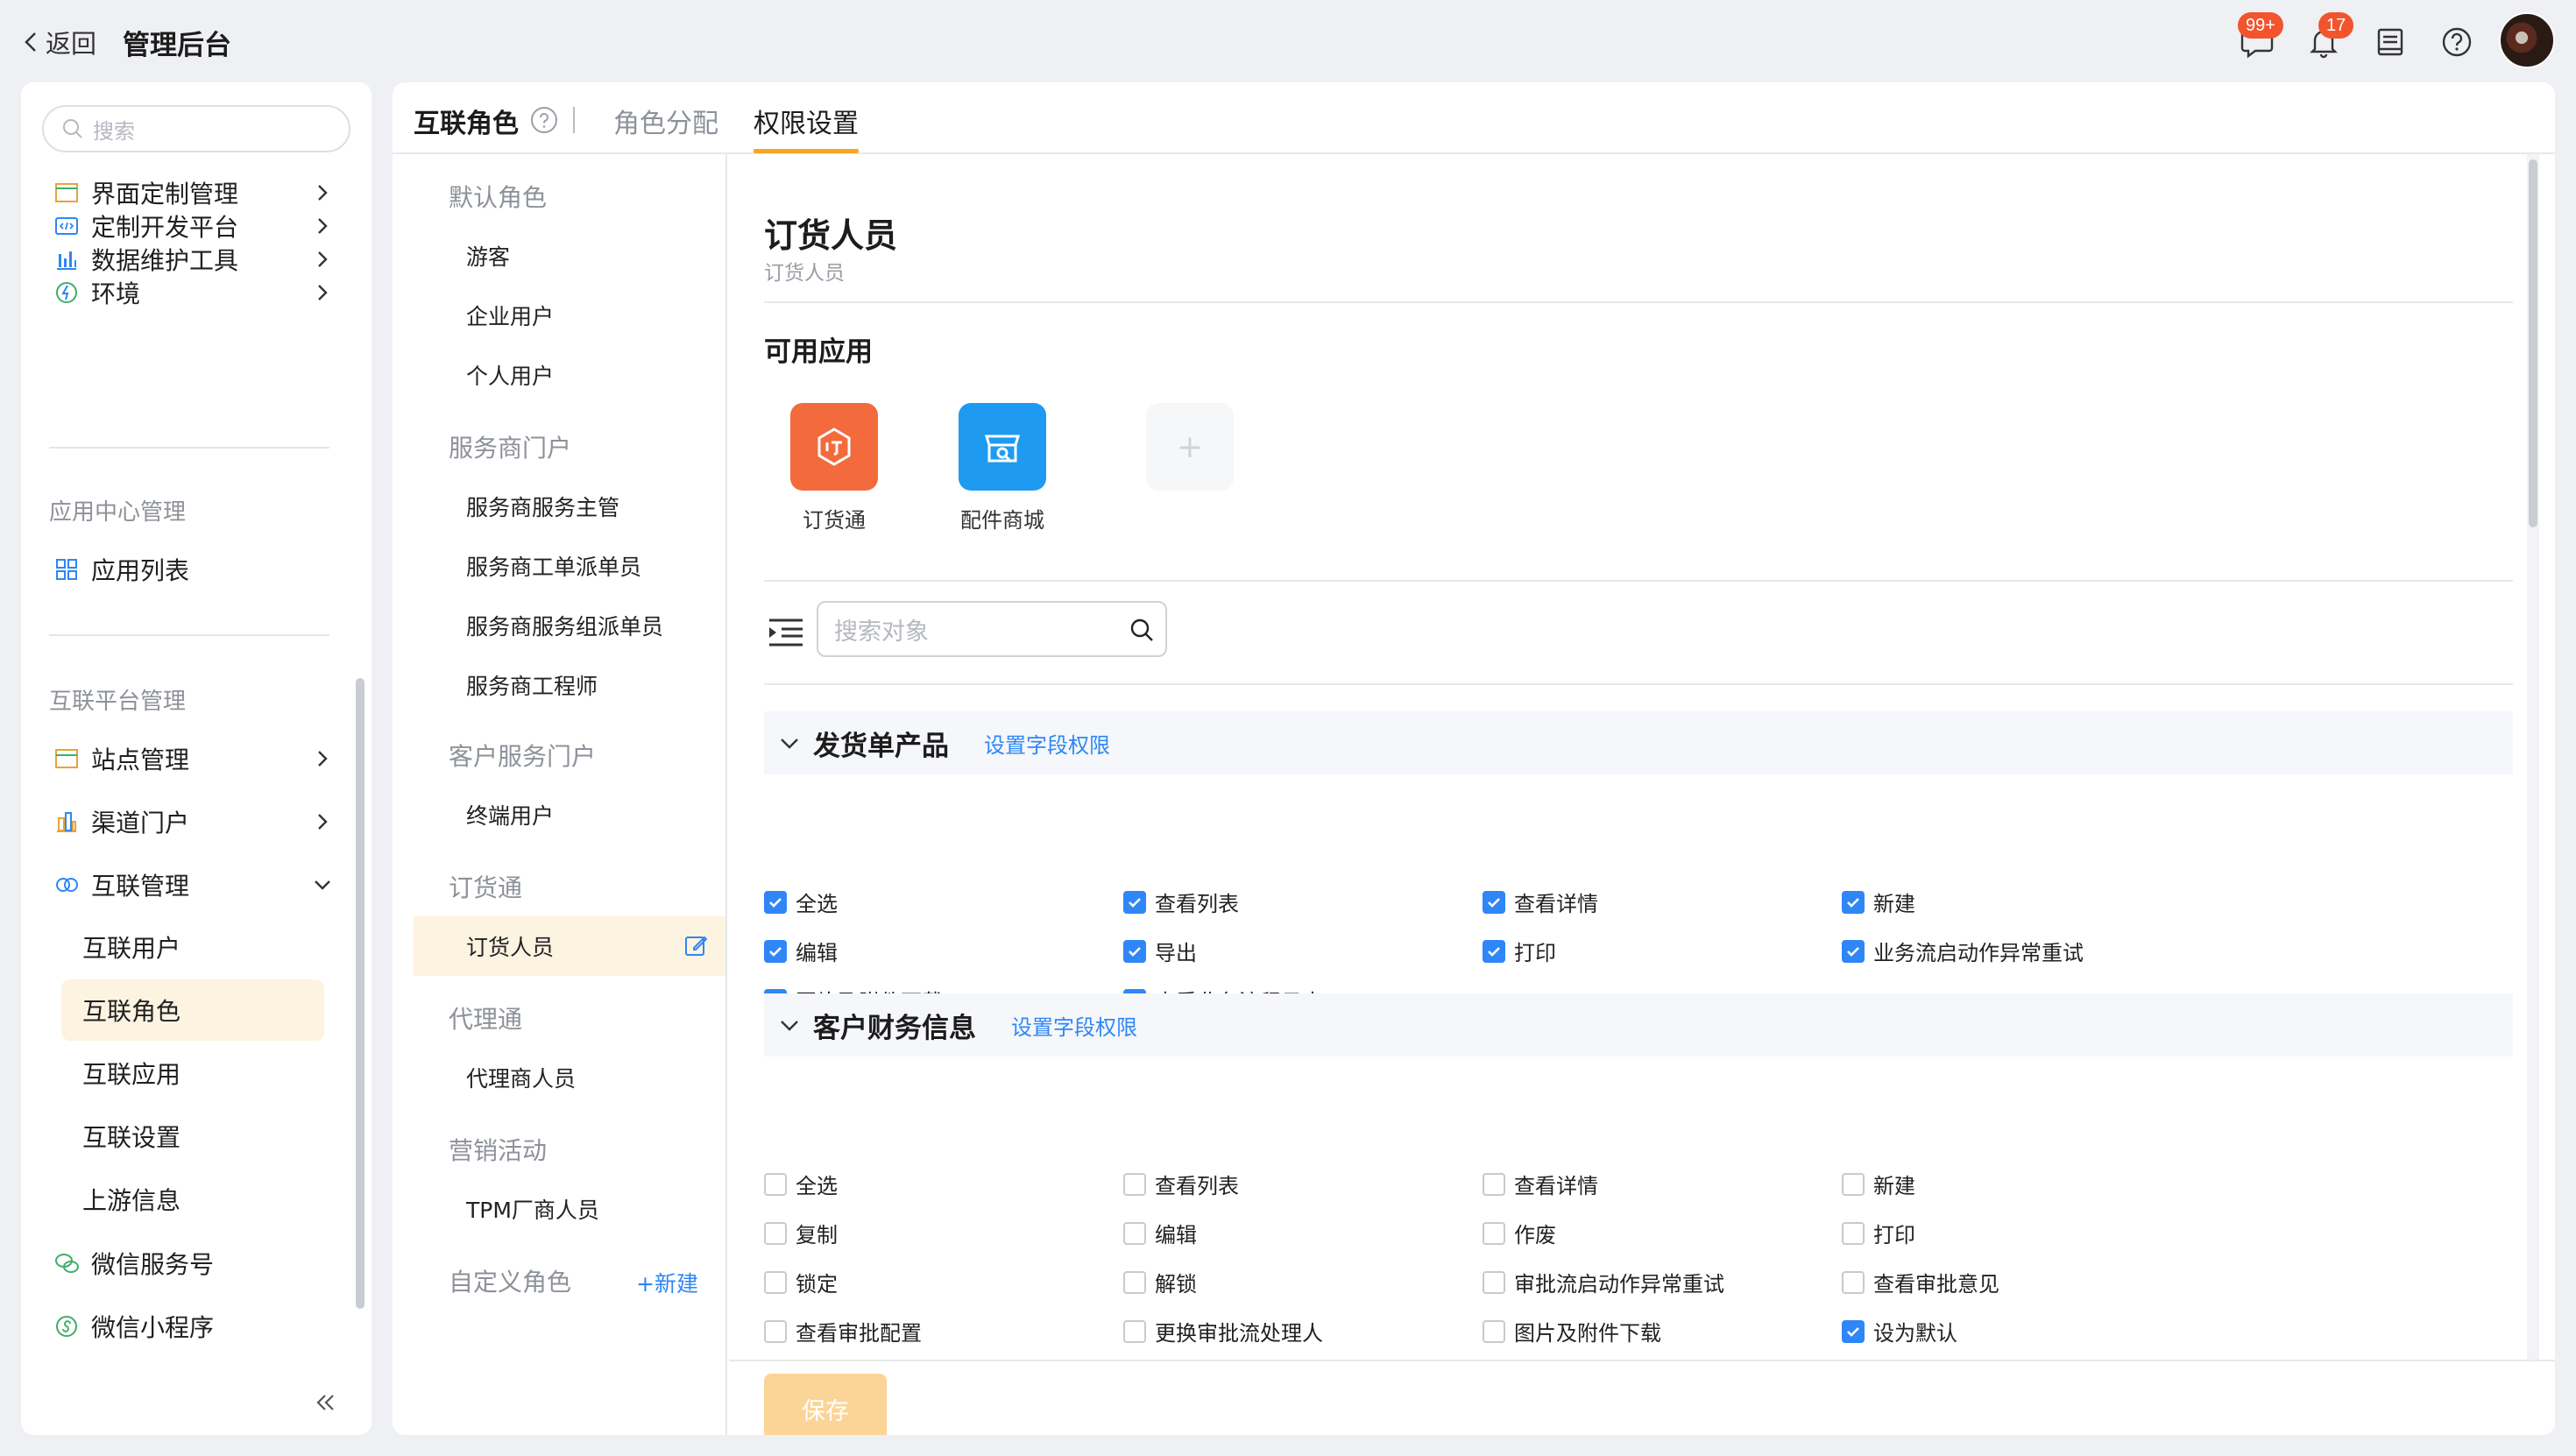  Describe the element at coordinates (992, 629) in the screenshot. I see `object-search-input: 搜索对象` at that location.